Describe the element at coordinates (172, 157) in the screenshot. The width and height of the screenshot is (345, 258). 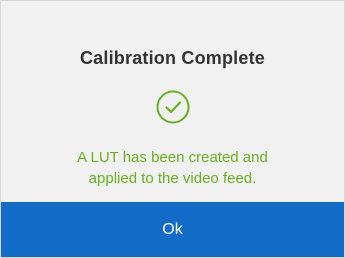
I see `message-line-1: A LUT has been created and` at that location.